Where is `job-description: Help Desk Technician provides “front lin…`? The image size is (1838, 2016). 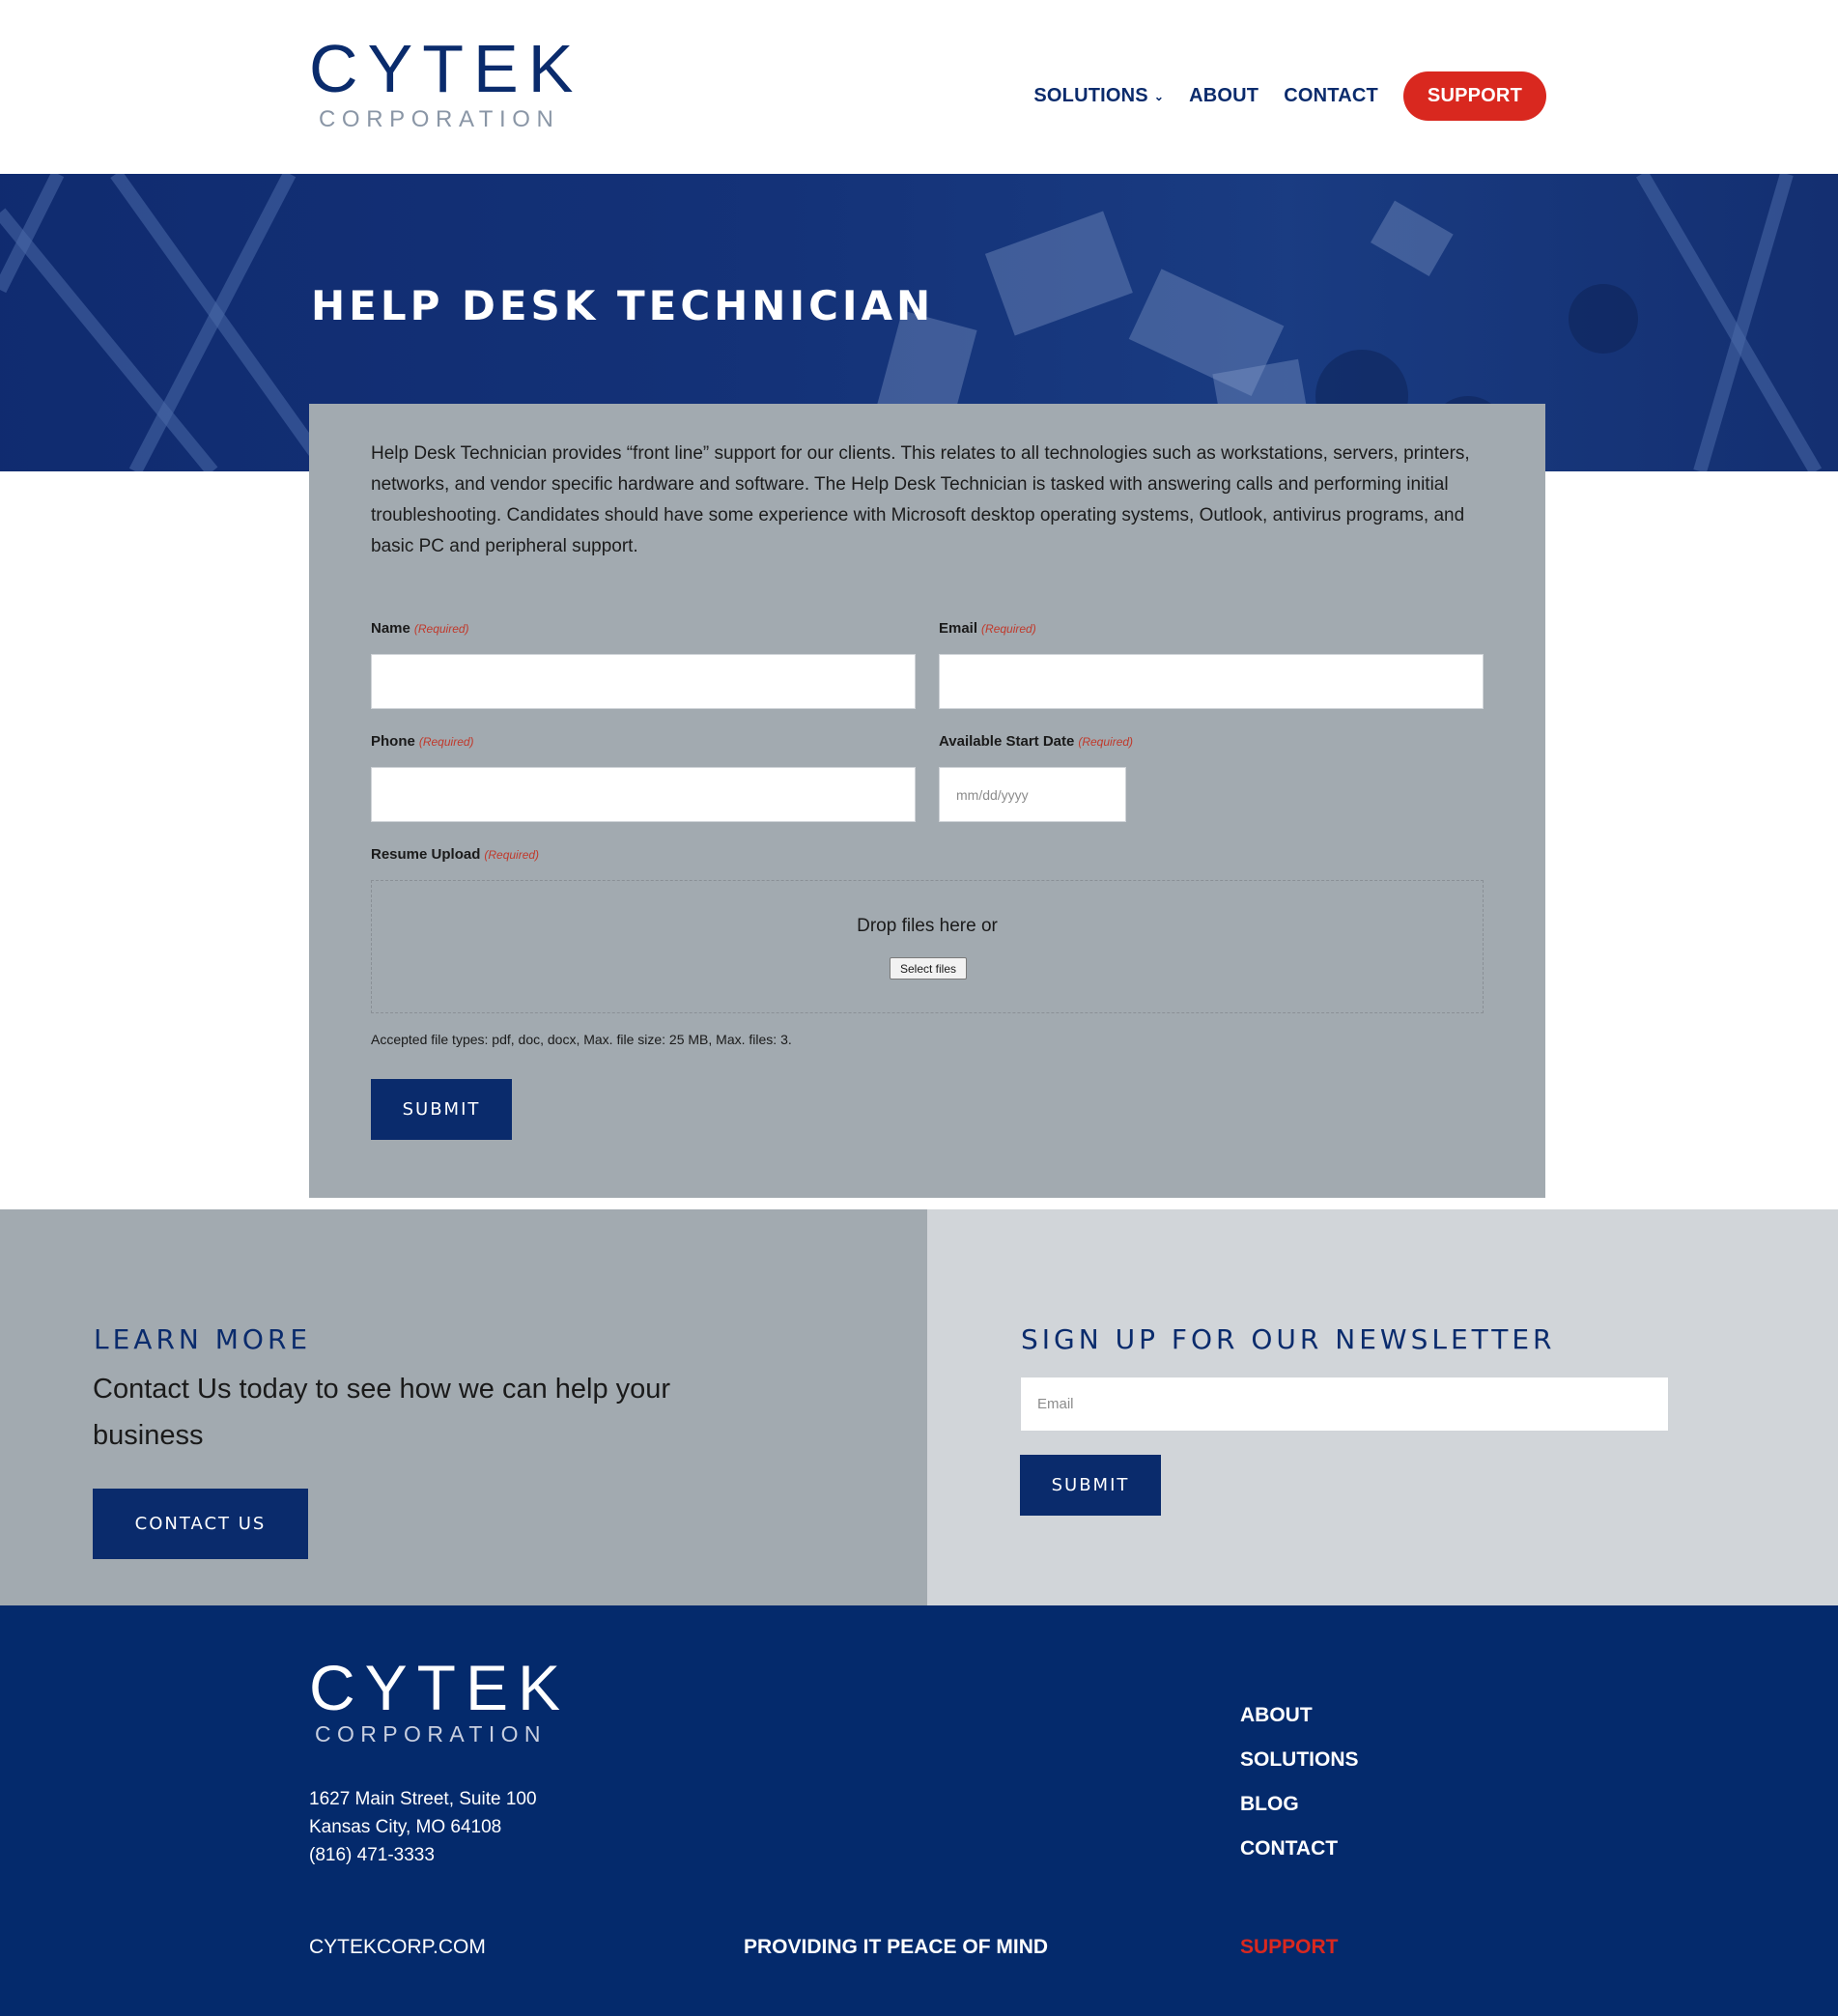 job-description: Help Desk Technician provides “front lin… is located at coordinates (920, 500).